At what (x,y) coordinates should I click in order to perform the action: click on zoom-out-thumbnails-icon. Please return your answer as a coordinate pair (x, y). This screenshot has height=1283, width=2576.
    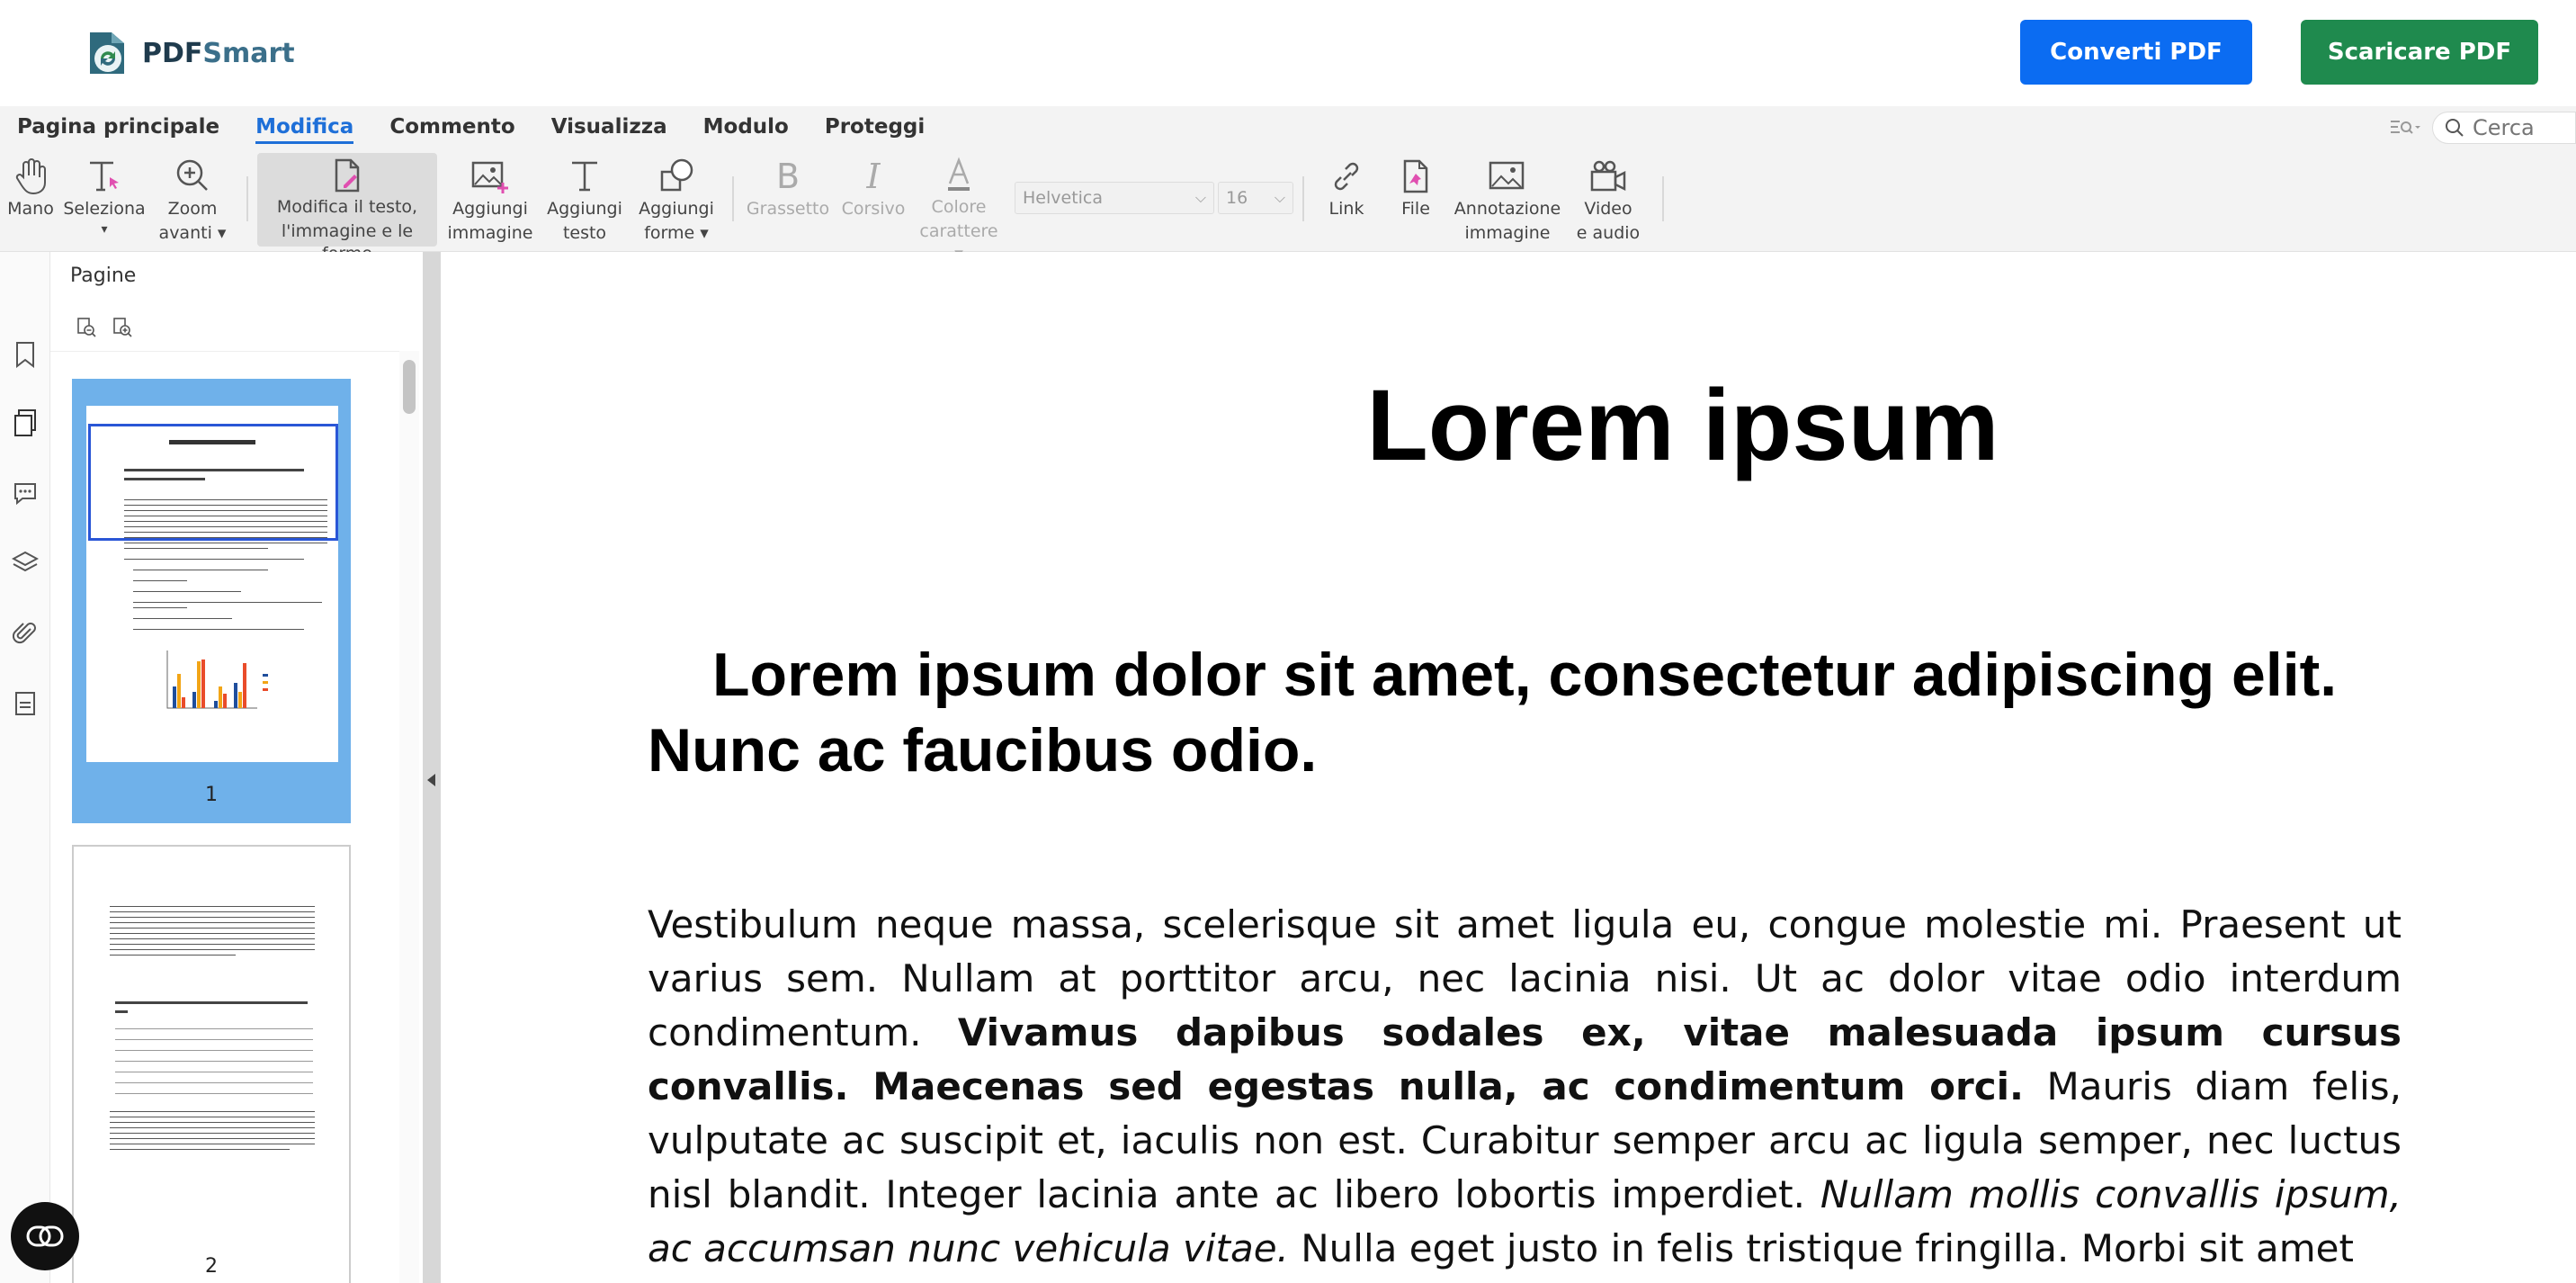
    Looking at the image, I should click on (86, 327).